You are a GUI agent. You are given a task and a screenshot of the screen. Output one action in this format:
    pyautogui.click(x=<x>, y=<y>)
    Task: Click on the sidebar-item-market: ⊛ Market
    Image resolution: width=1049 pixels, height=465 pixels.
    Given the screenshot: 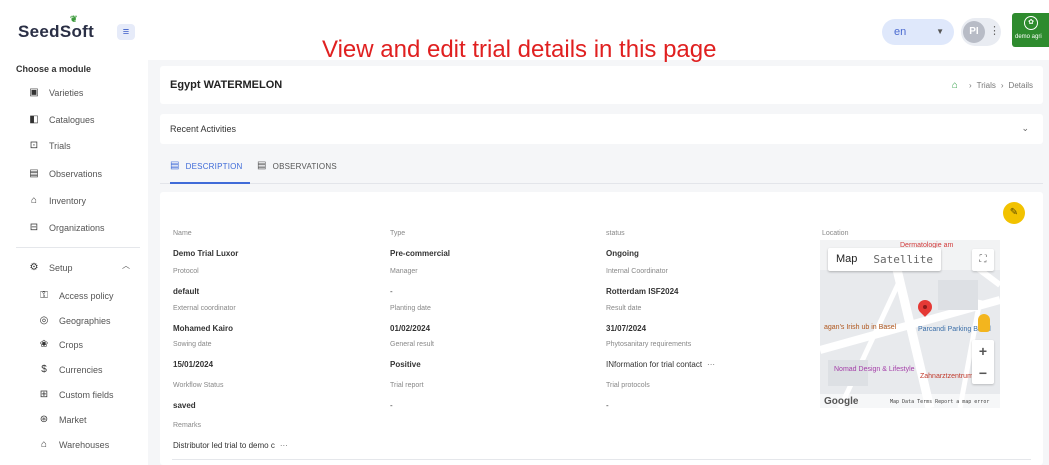 What is the action you would take?
    pyautogui.click(x=62, y=420)
    